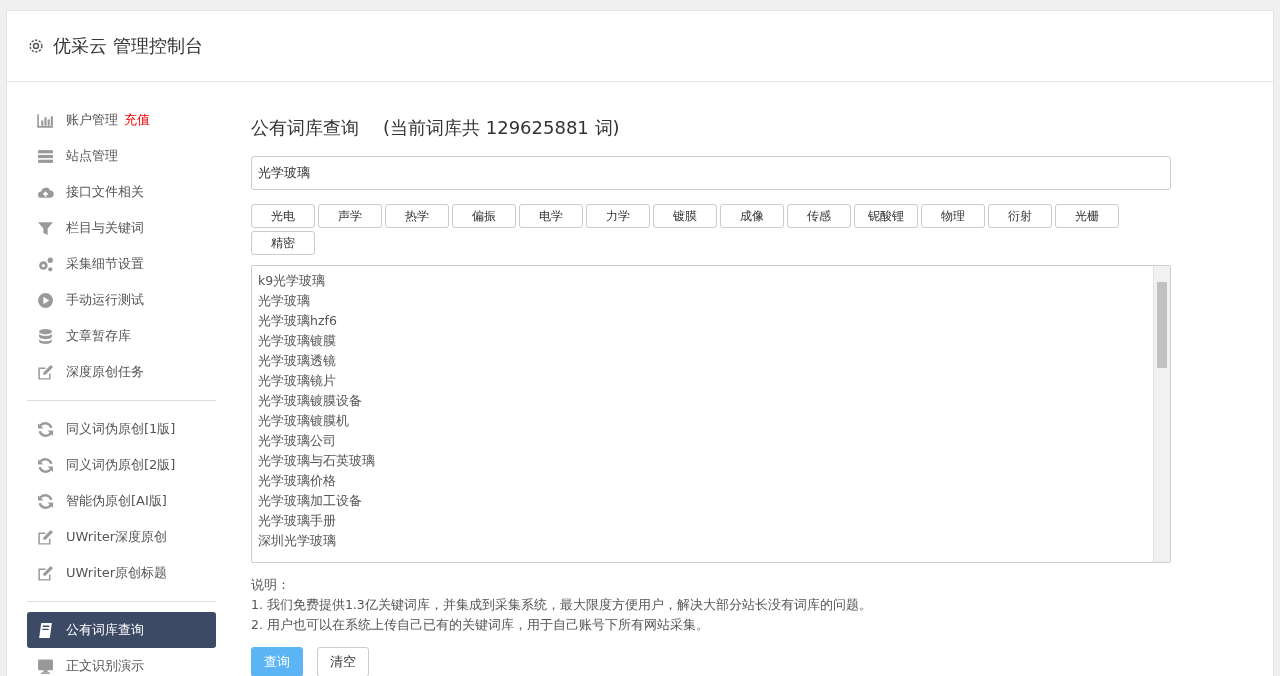 The height and width of the screenshot is (676, 1280). What do you see at coordinates (618, 216) in the screenshot?
I see `keyword-tag: 力学` at bounding box center [618, 216].